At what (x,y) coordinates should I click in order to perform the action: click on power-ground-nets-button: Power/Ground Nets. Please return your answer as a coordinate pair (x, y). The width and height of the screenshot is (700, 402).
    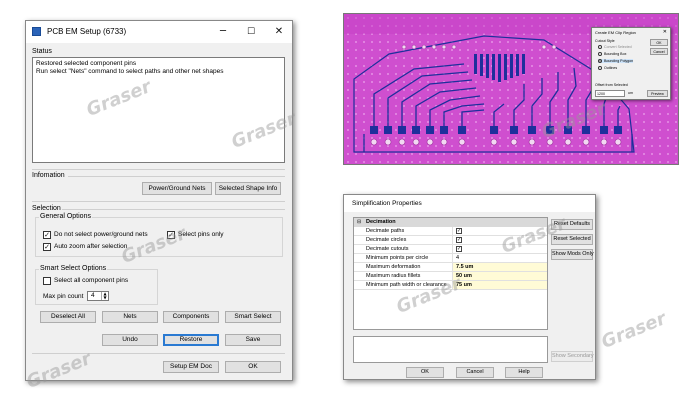
    Looking at the image, I should click on (177, 188).